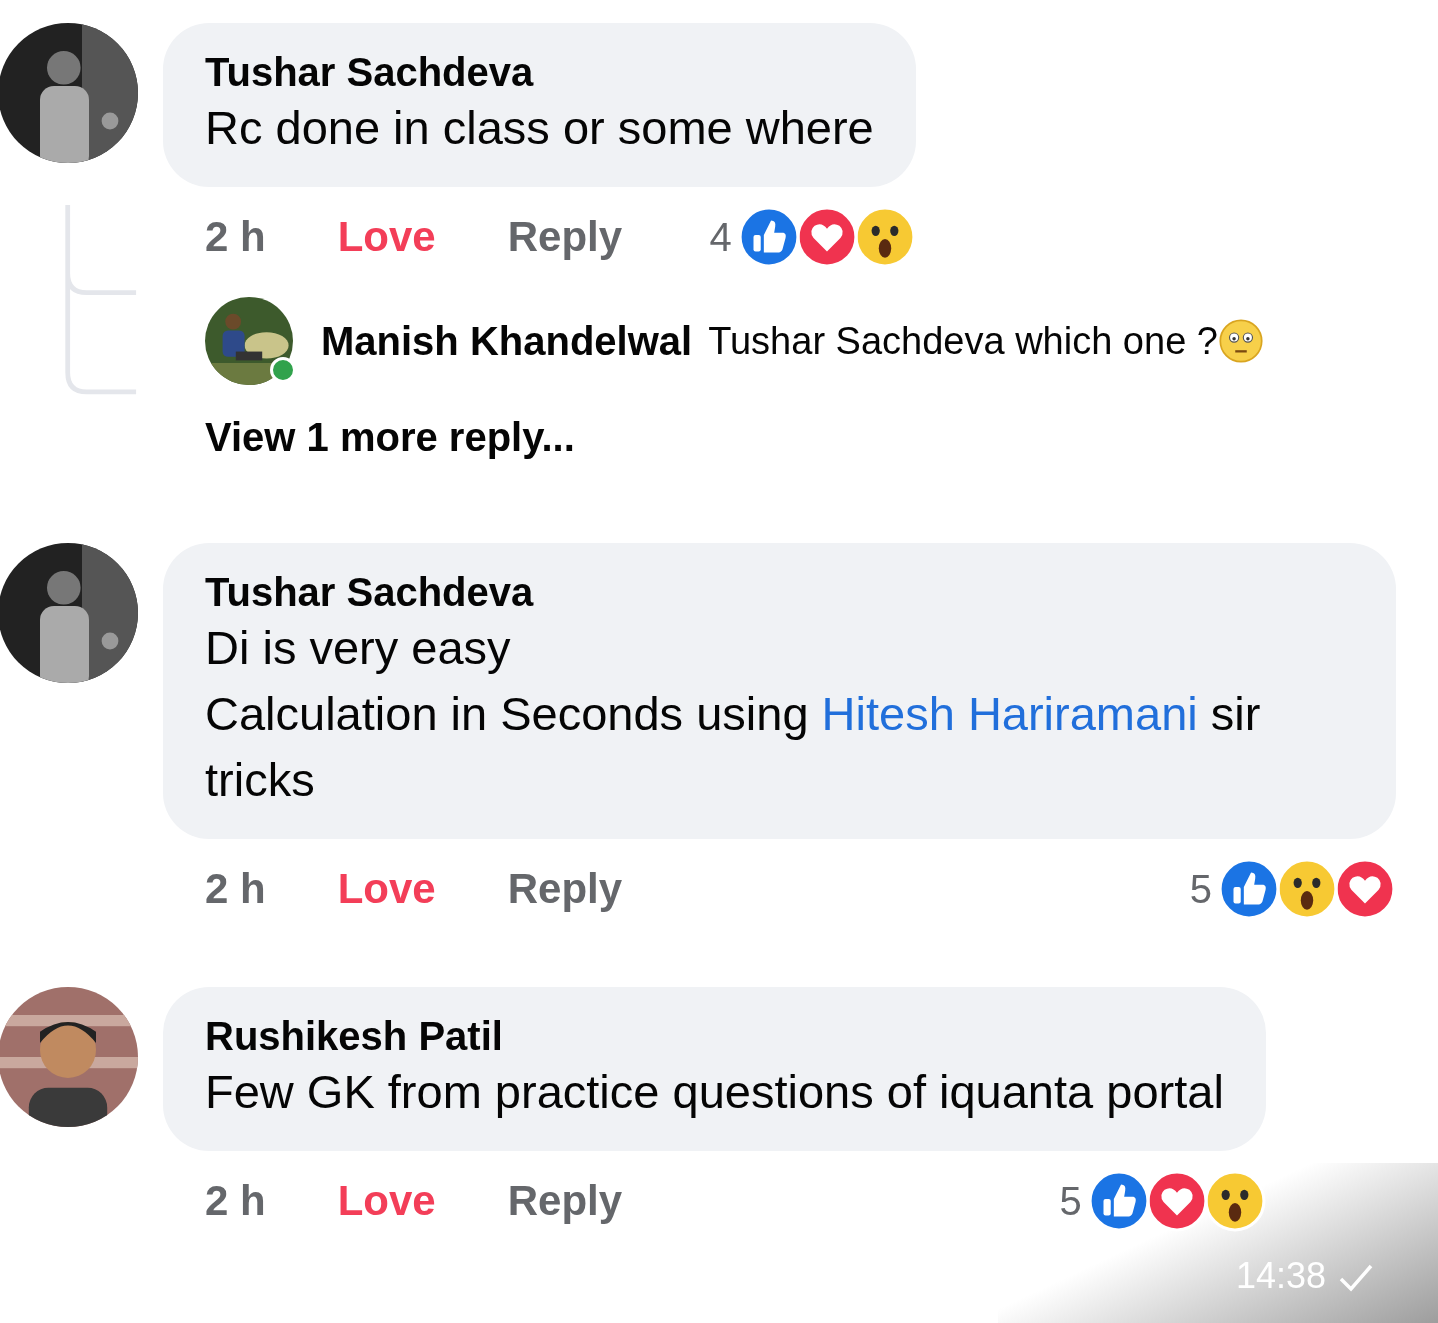 This screenshot has height=1323, width=1438. I want to click on author-name: Rushikesh Patil, so click(354, 1036).